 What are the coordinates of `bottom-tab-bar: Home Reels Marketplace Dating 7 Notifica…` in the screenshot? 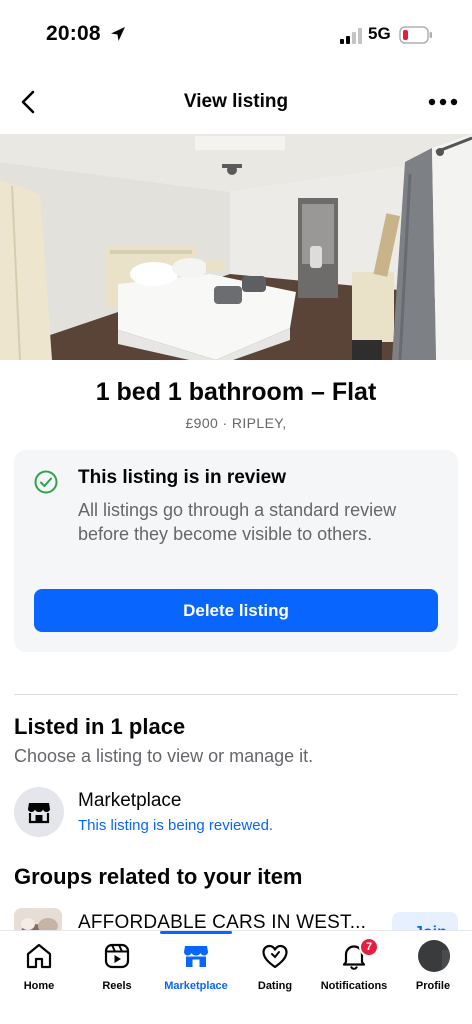 It's located at (236, 977).